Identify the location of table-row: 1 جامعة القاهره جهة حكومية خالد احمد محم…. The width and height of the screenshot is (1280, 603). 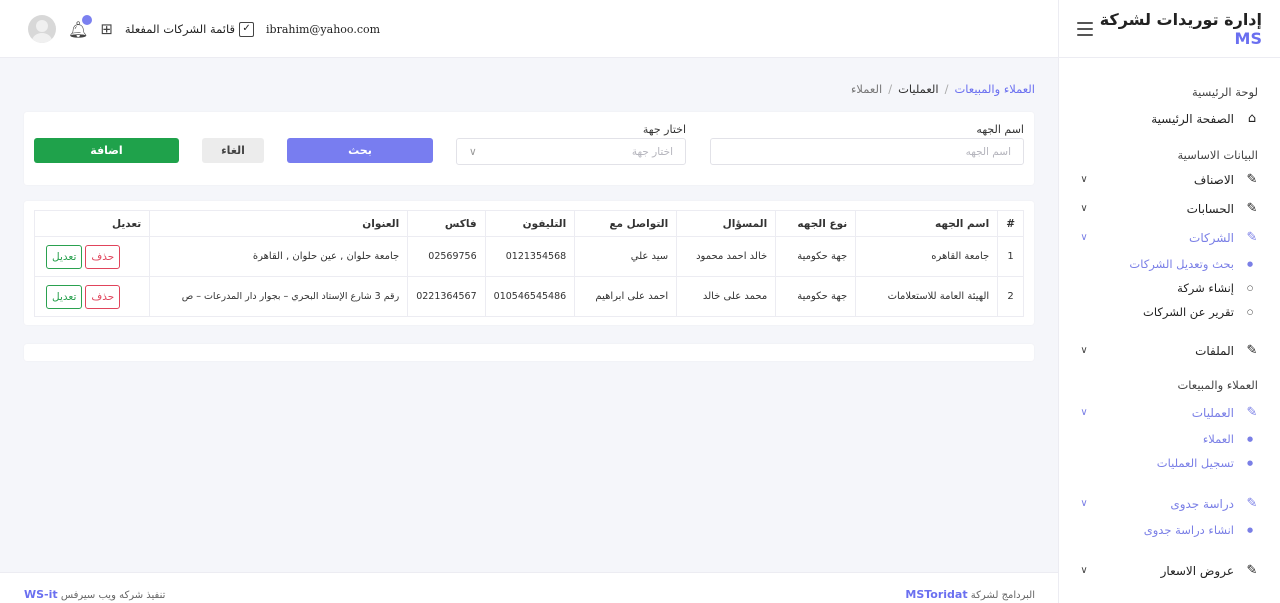
(528, 256).